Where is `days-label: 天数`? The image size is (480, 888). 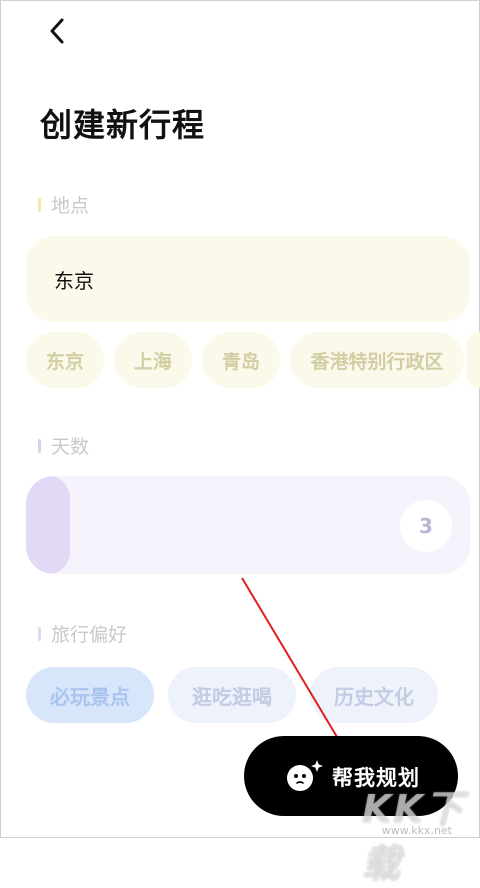 days-label: 天数 is located at coordinates (70, 447).